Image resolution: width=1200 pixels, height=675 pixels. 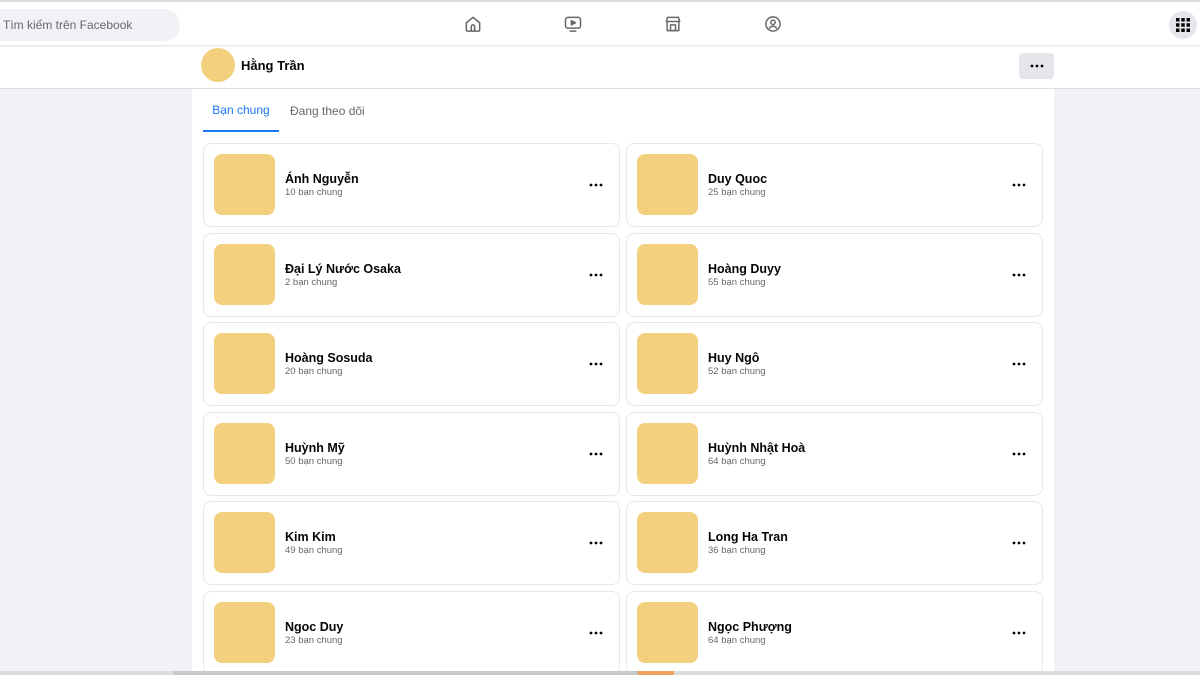 What do you see at coordinates (314, 371) in the screenshot?
I see `friend-mutual-count: 20 bạn chung` at bounding box center [314, 371].